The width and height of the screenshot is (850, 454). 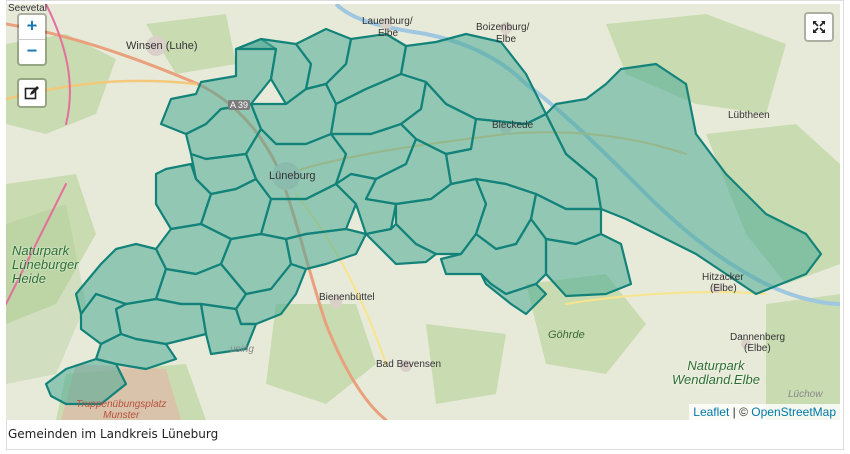 I want to click on label-hitzacker-1: Hitzacker, so click(x=723, y=277).